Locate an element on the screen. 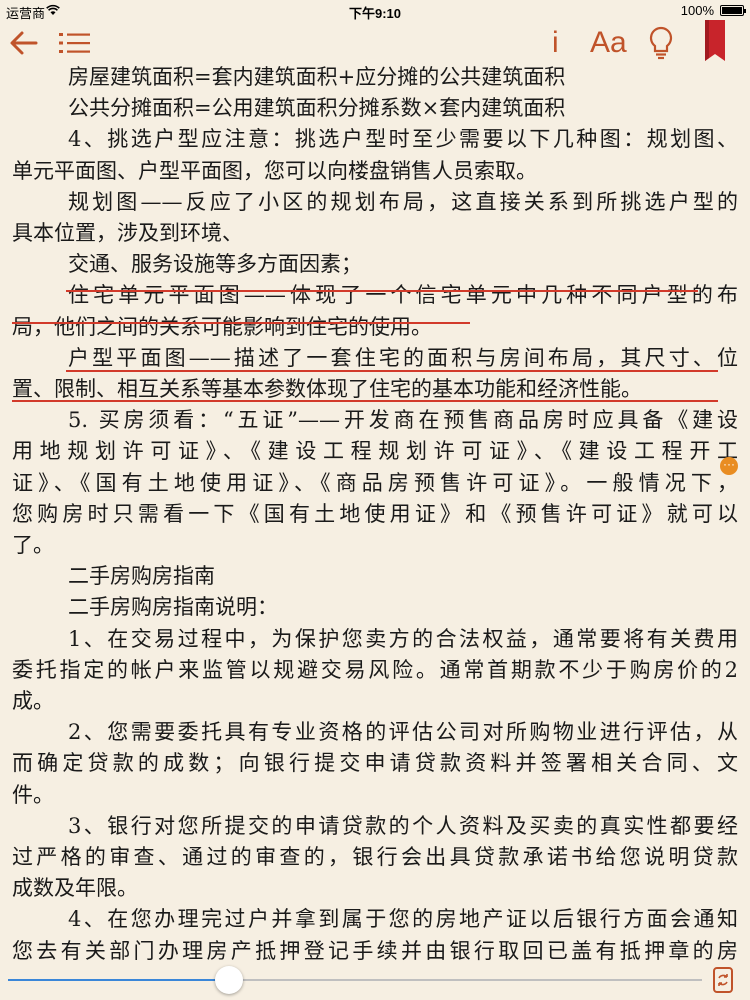  text-line: 房屋建筑面积=套内建筑面积+应分摊的公共建筑面积 is located at coordinates (317, 77).